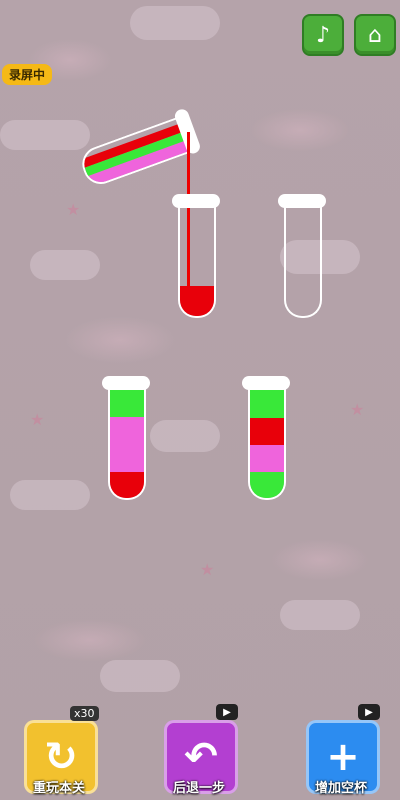  What do you see at coordinates (61, 757) in the screenshot?
I see `restart-icon: ↻` at bounding box center [61, 757].